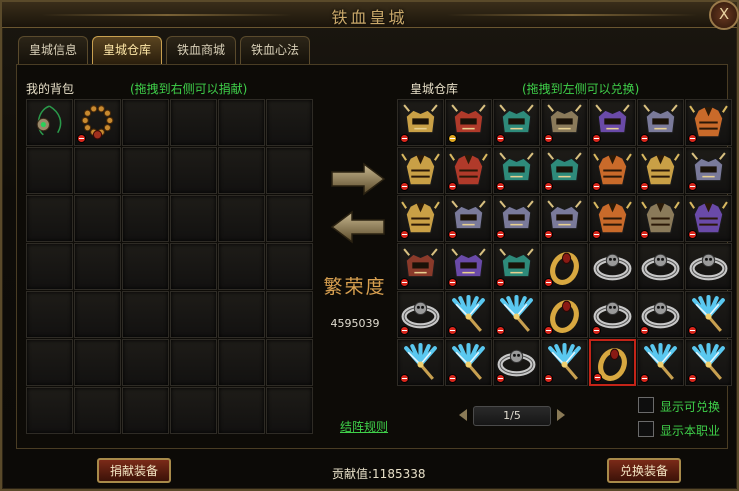  Describe the element at coordinates (646, 405) in the screenshot. I see `filter-exchangeable-checkbox` at that location.